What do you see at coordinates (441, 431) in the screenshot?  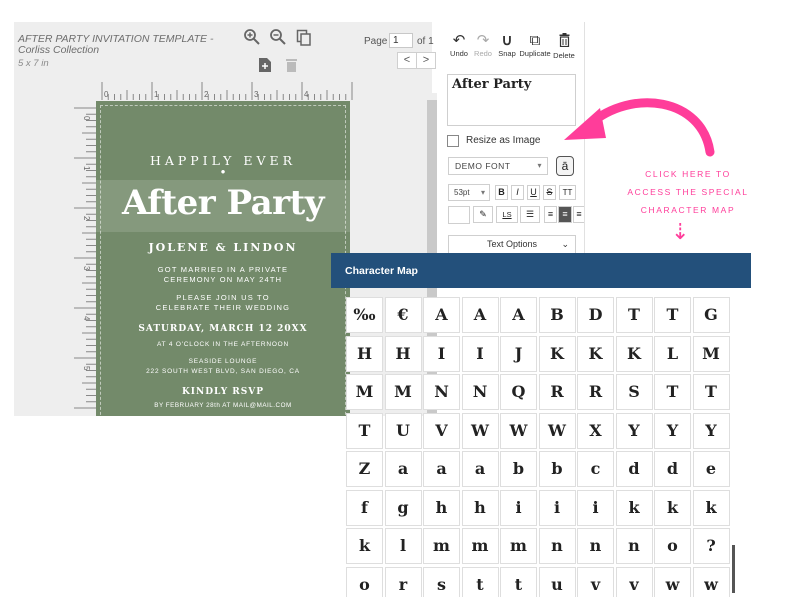 I see `character-map-cell: V` at bounding box center [441, 431].